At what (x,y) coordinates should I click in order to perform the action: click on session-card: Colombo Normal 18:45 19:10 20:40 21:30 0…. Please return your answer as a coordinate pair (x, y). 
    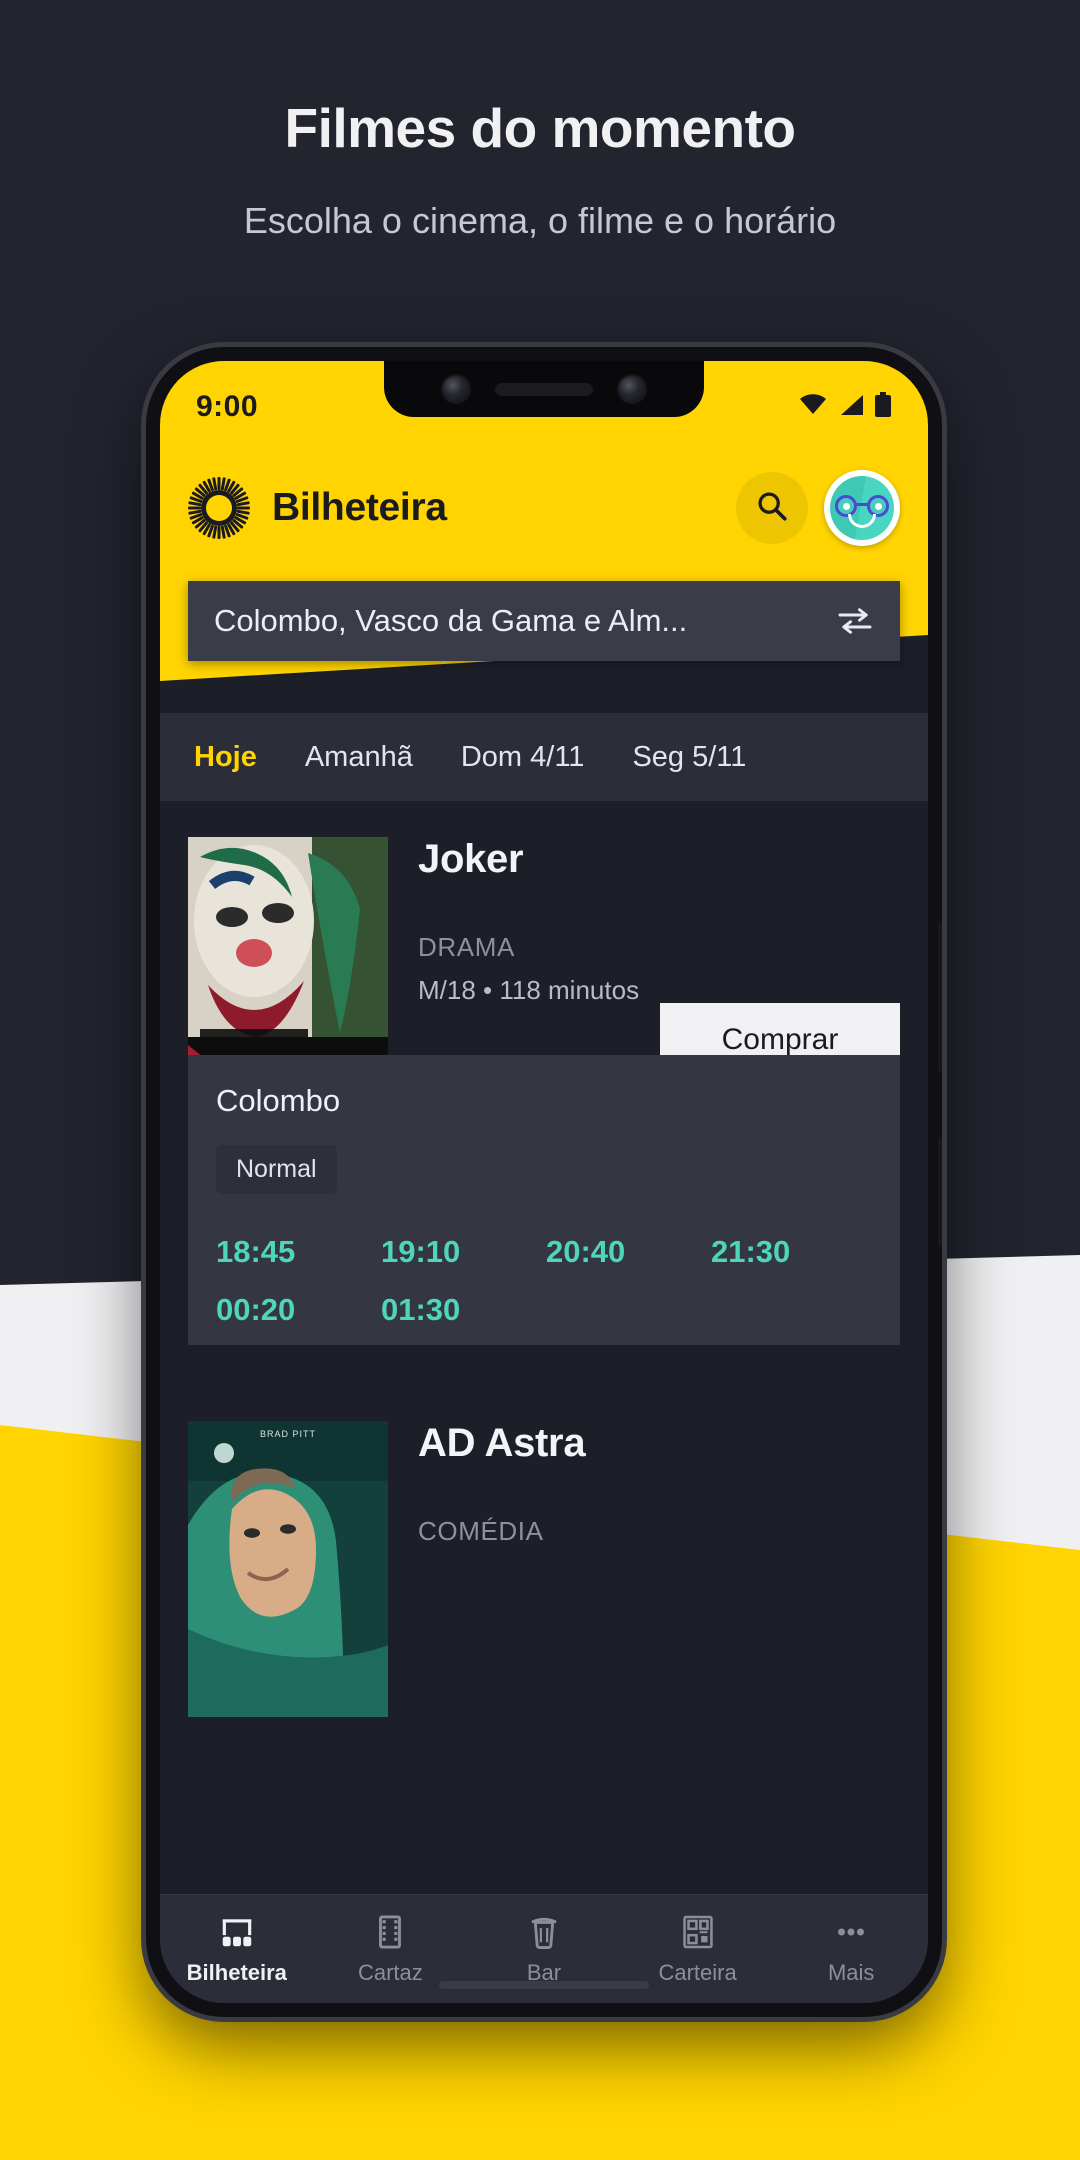
    Looking at the image, I should click on (544, 1200).